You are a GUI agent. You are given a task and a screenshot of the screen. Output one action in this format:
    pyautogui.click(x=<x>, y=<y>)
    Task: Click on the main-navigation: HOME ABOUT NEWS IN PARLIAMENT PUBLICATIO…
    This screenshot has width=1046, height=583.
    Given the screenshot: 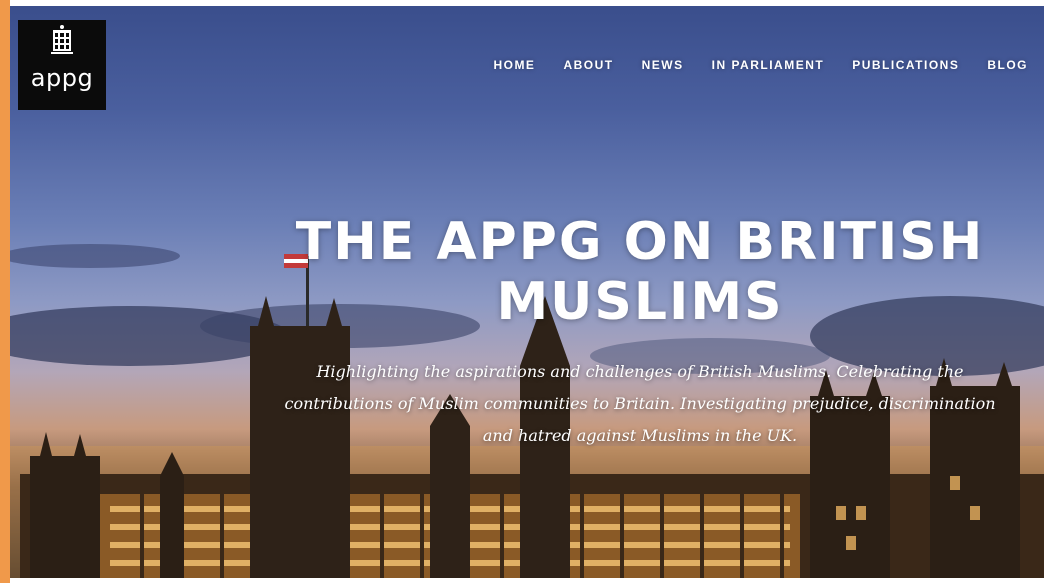 What is the action you would take?
    pyautogui.click(x=760, y=65)
    